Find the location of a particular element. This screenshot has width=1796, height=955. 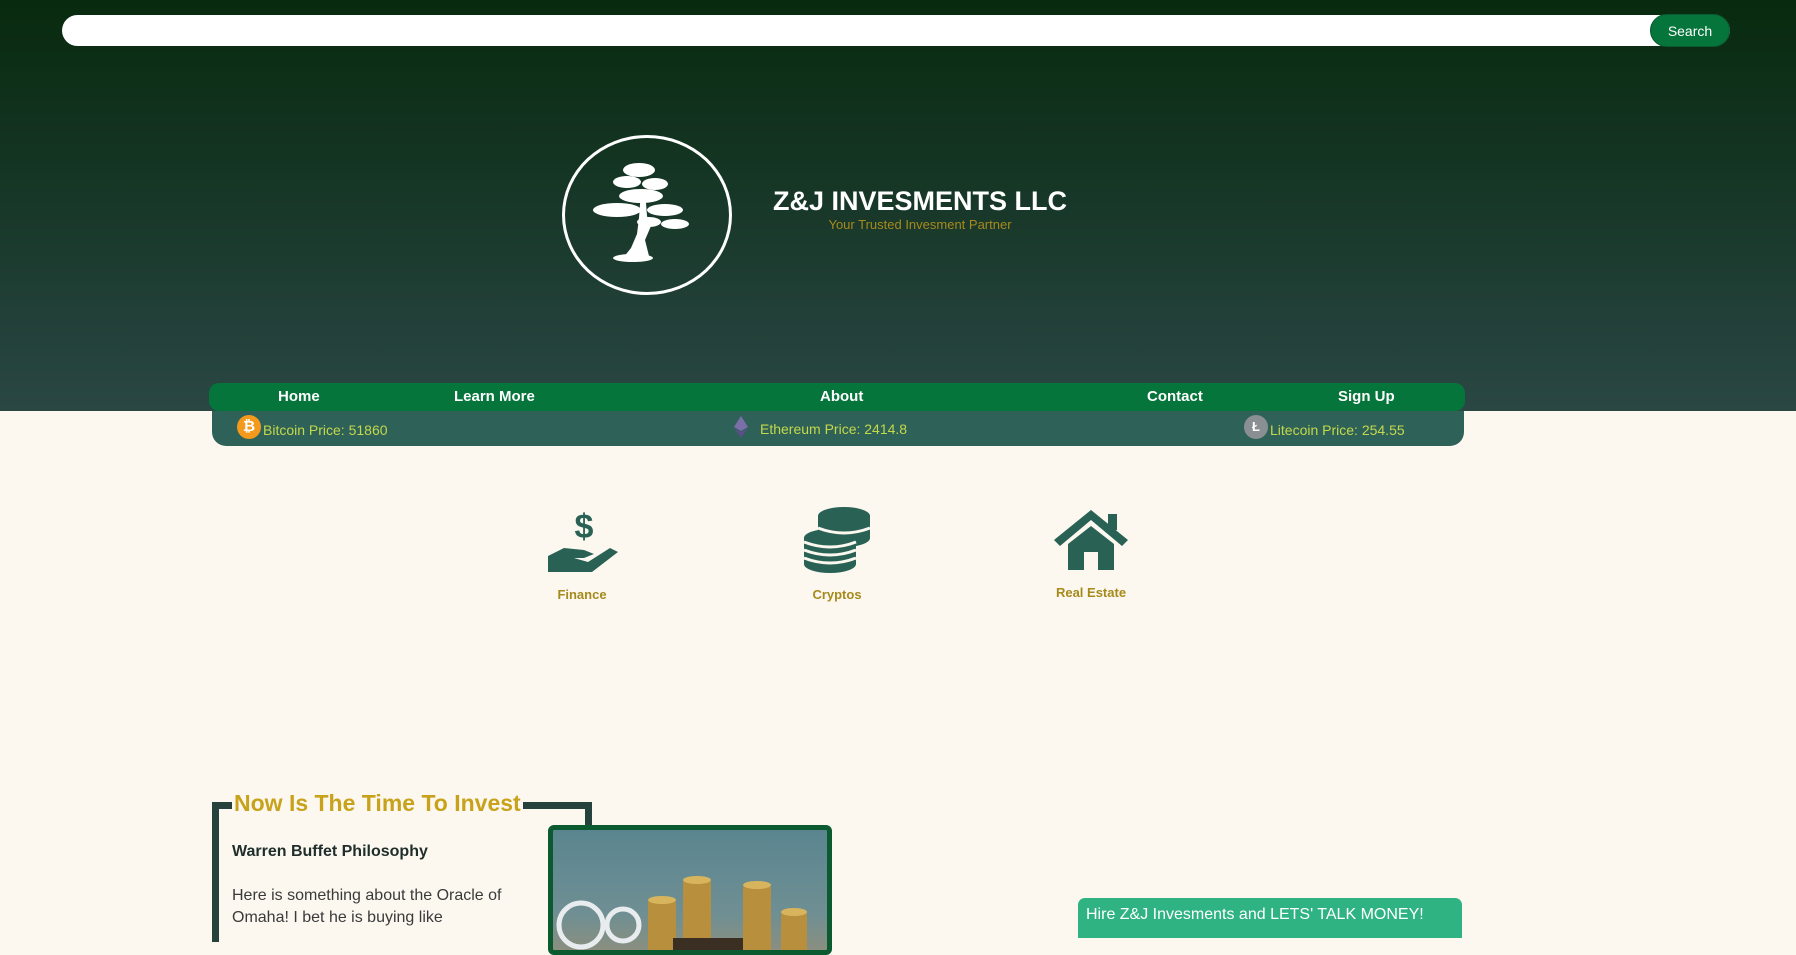

feature-finance: $ Finance is located at coordinates (582, 555).